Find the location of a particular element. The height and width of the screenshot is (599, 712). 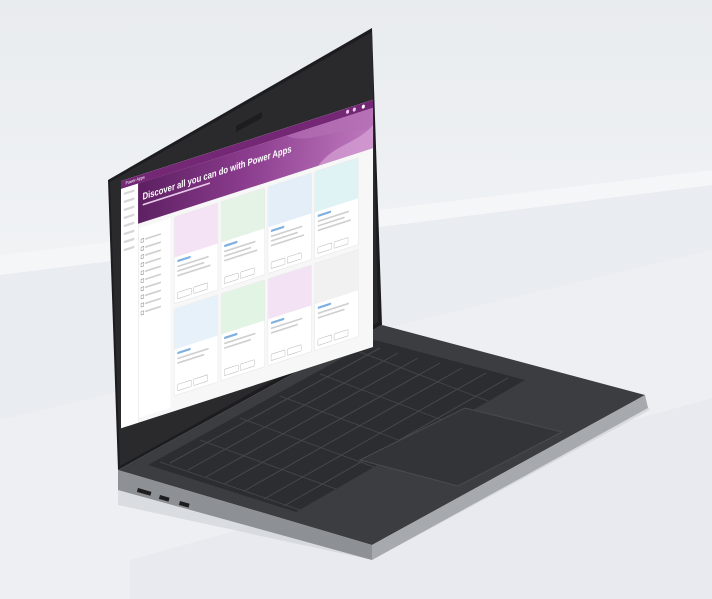

nav-item-tables is located at coordinates (129, 224).